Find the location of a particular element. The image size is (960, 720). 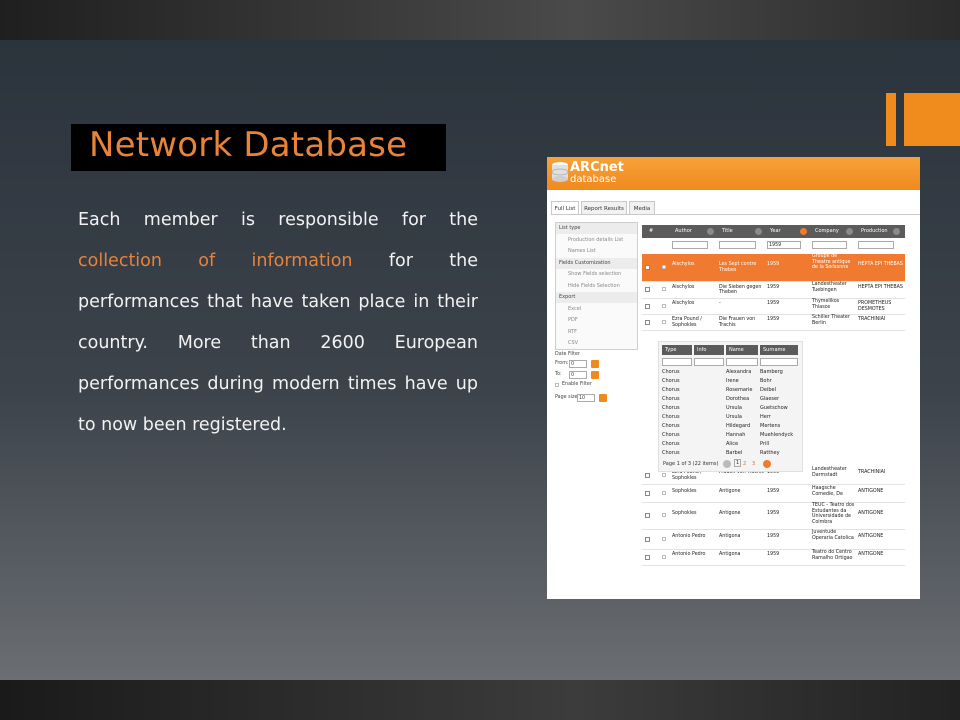

to-label: To: is located at coordinates (558, 374).